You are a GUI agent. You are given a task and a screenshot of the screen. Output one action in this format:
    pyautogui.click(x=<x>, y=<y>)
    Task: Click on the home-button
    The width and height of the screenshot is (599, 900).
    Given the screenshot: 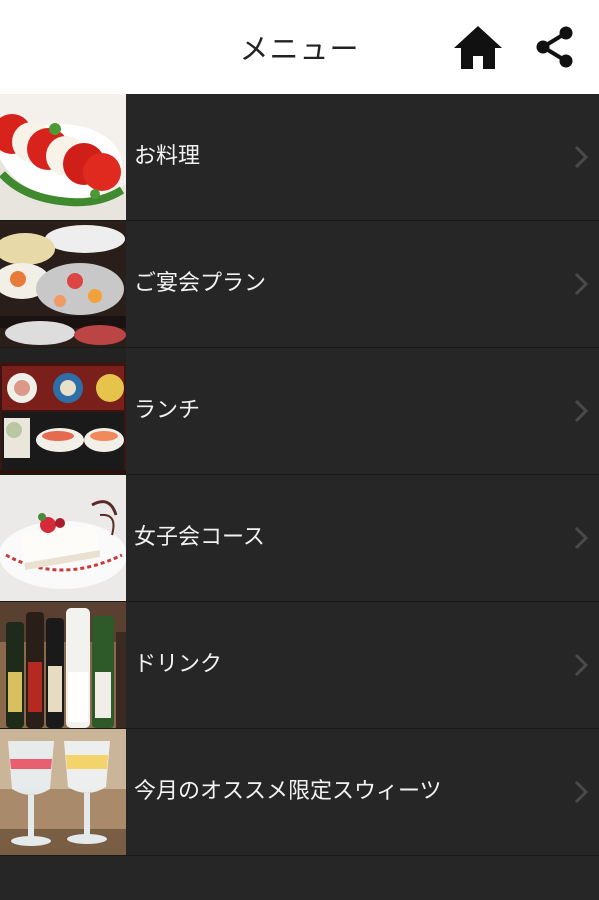 What is the action you would take?
    pyautogui.click(x=478, y=48)
    